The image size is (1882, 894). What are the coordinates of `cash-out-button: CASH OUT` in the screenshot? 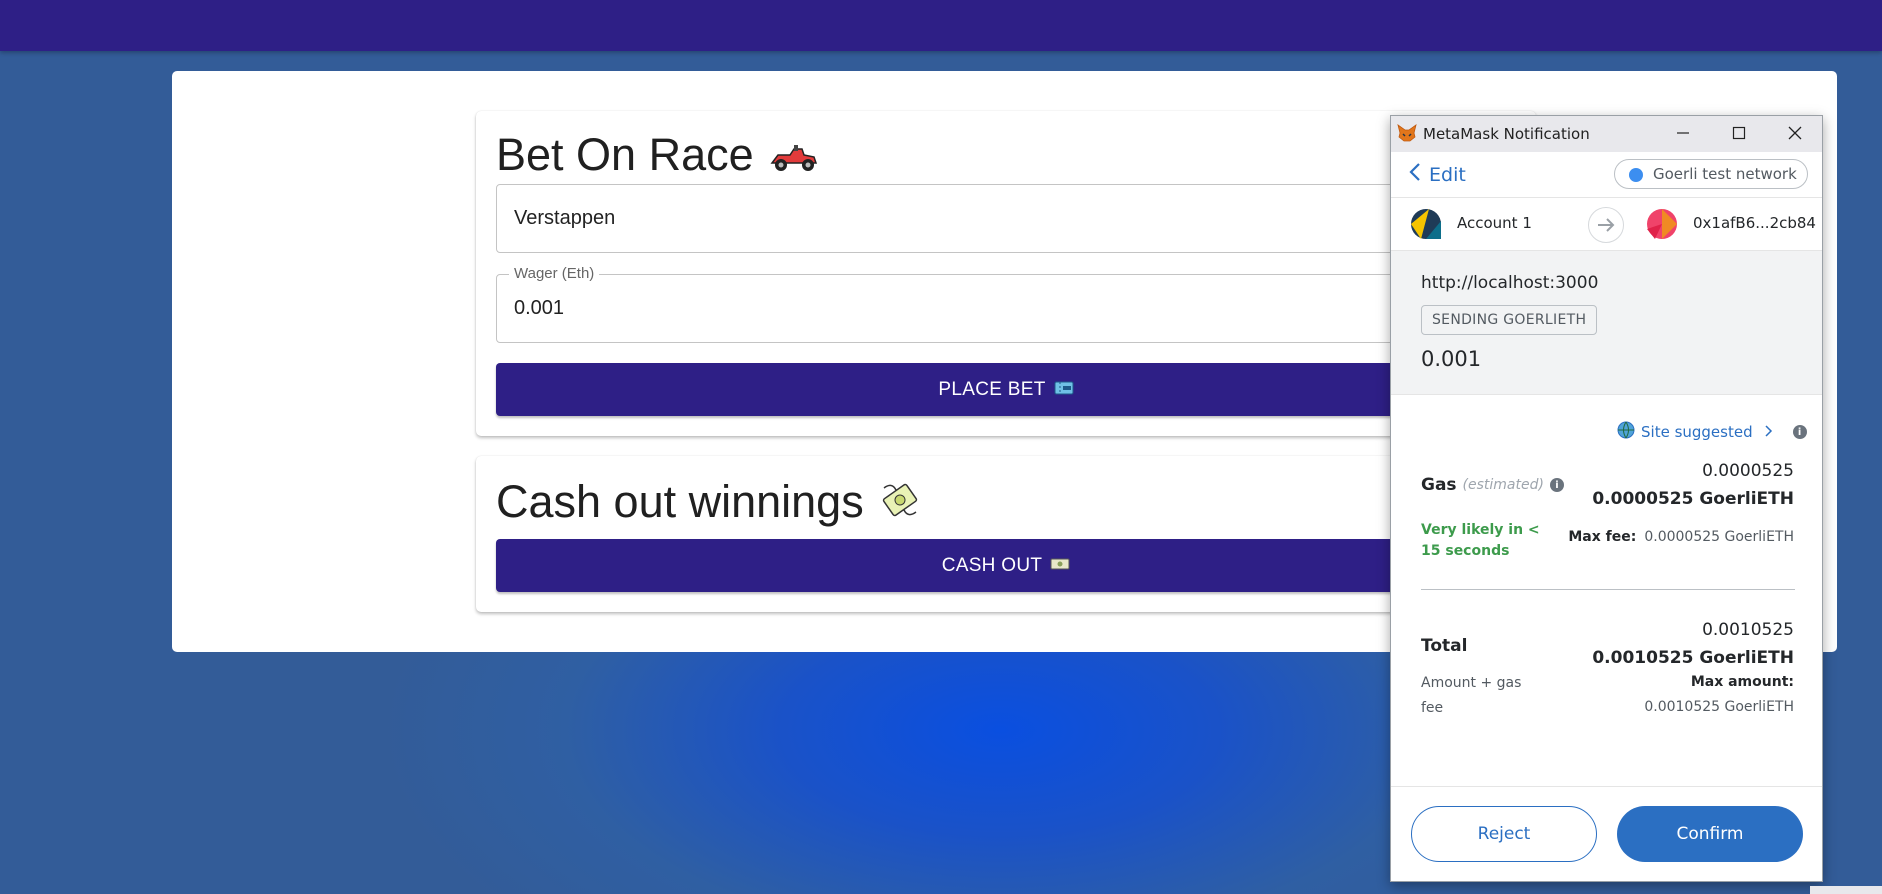 It's located at (1006, 565).